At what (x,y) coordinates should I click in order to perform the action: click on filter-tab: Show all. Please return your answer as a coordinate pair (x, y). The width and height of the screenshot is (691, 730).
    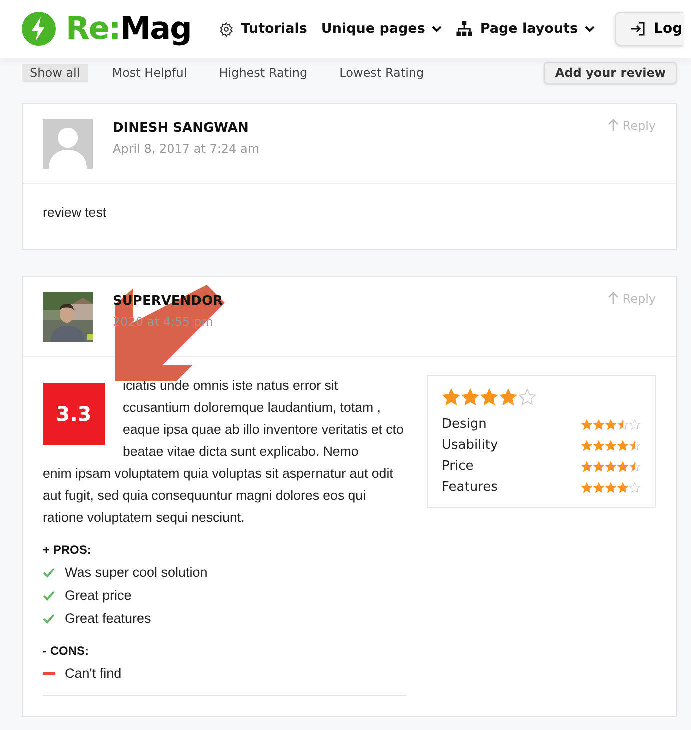
    Looking at the image, I should click on (55, 73).